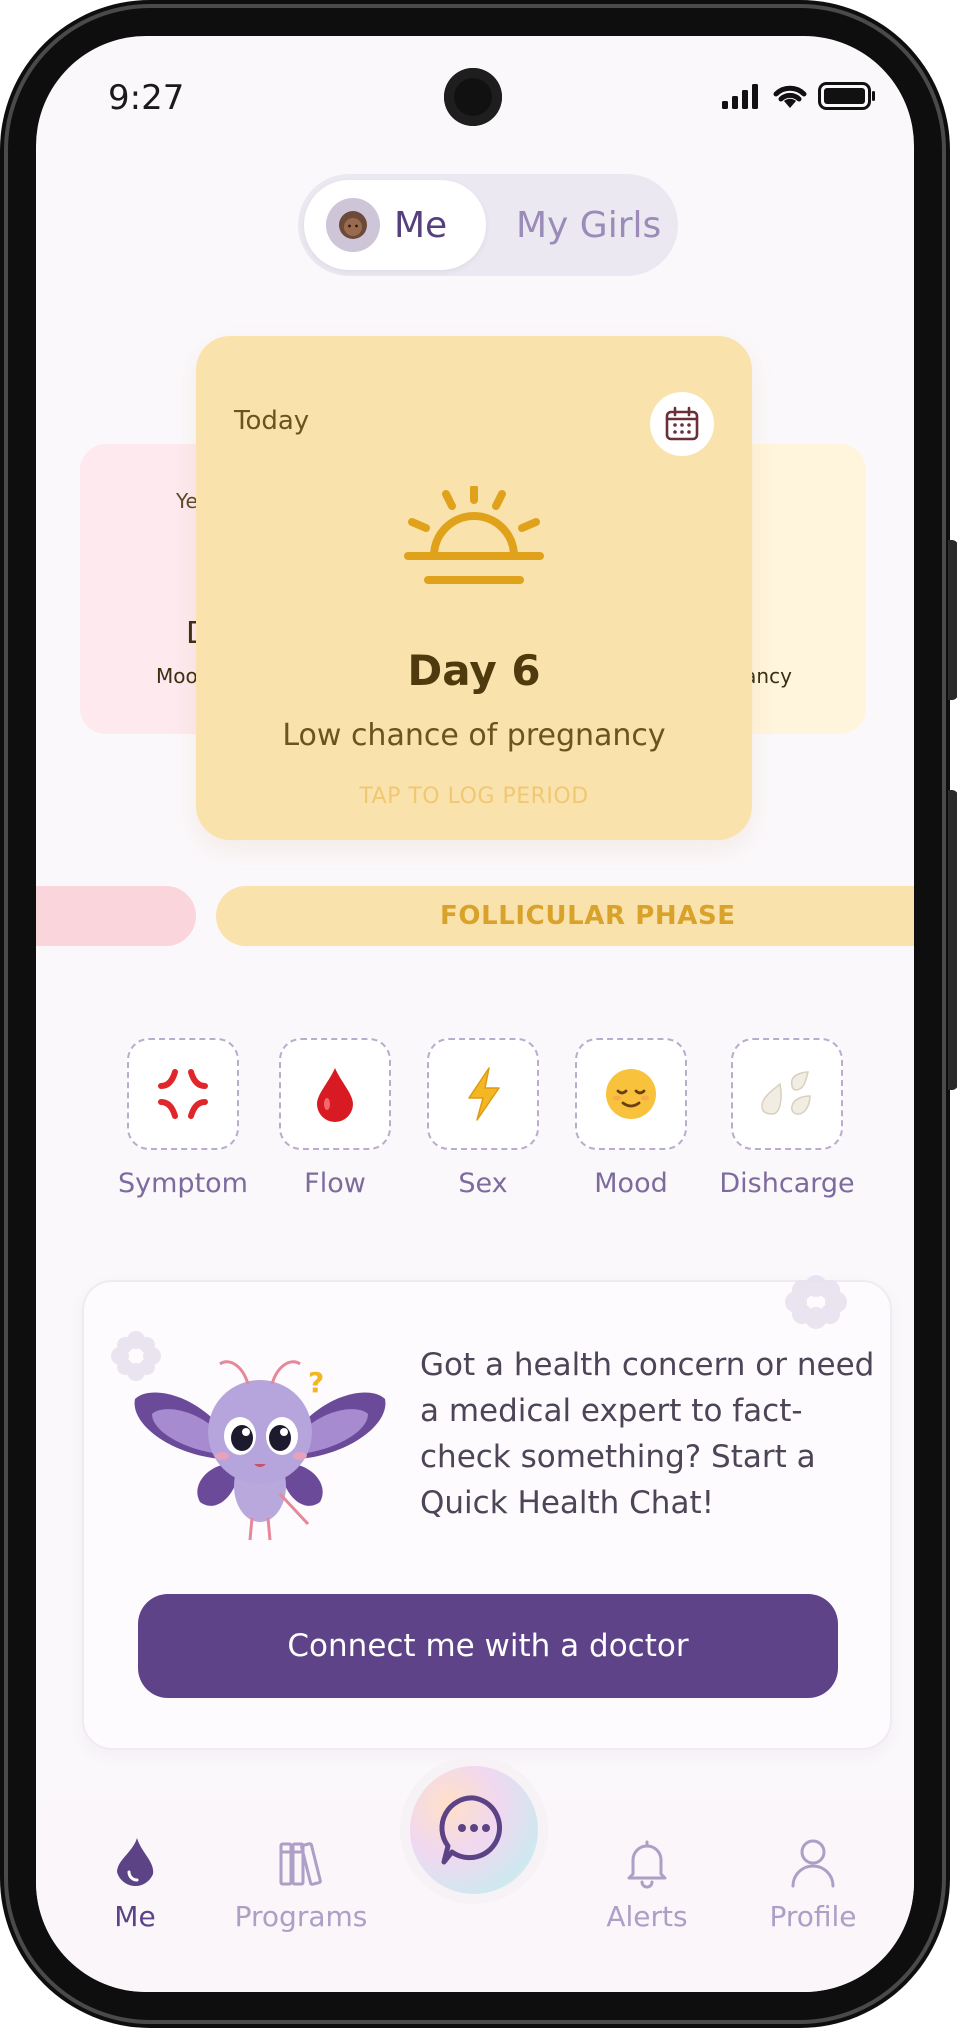 This screenshot has width=957, height=2028. What do you see at coordinates (135, 1862) in the screenshot?
I see `drop-icon` at bounding box center [135, 1862].